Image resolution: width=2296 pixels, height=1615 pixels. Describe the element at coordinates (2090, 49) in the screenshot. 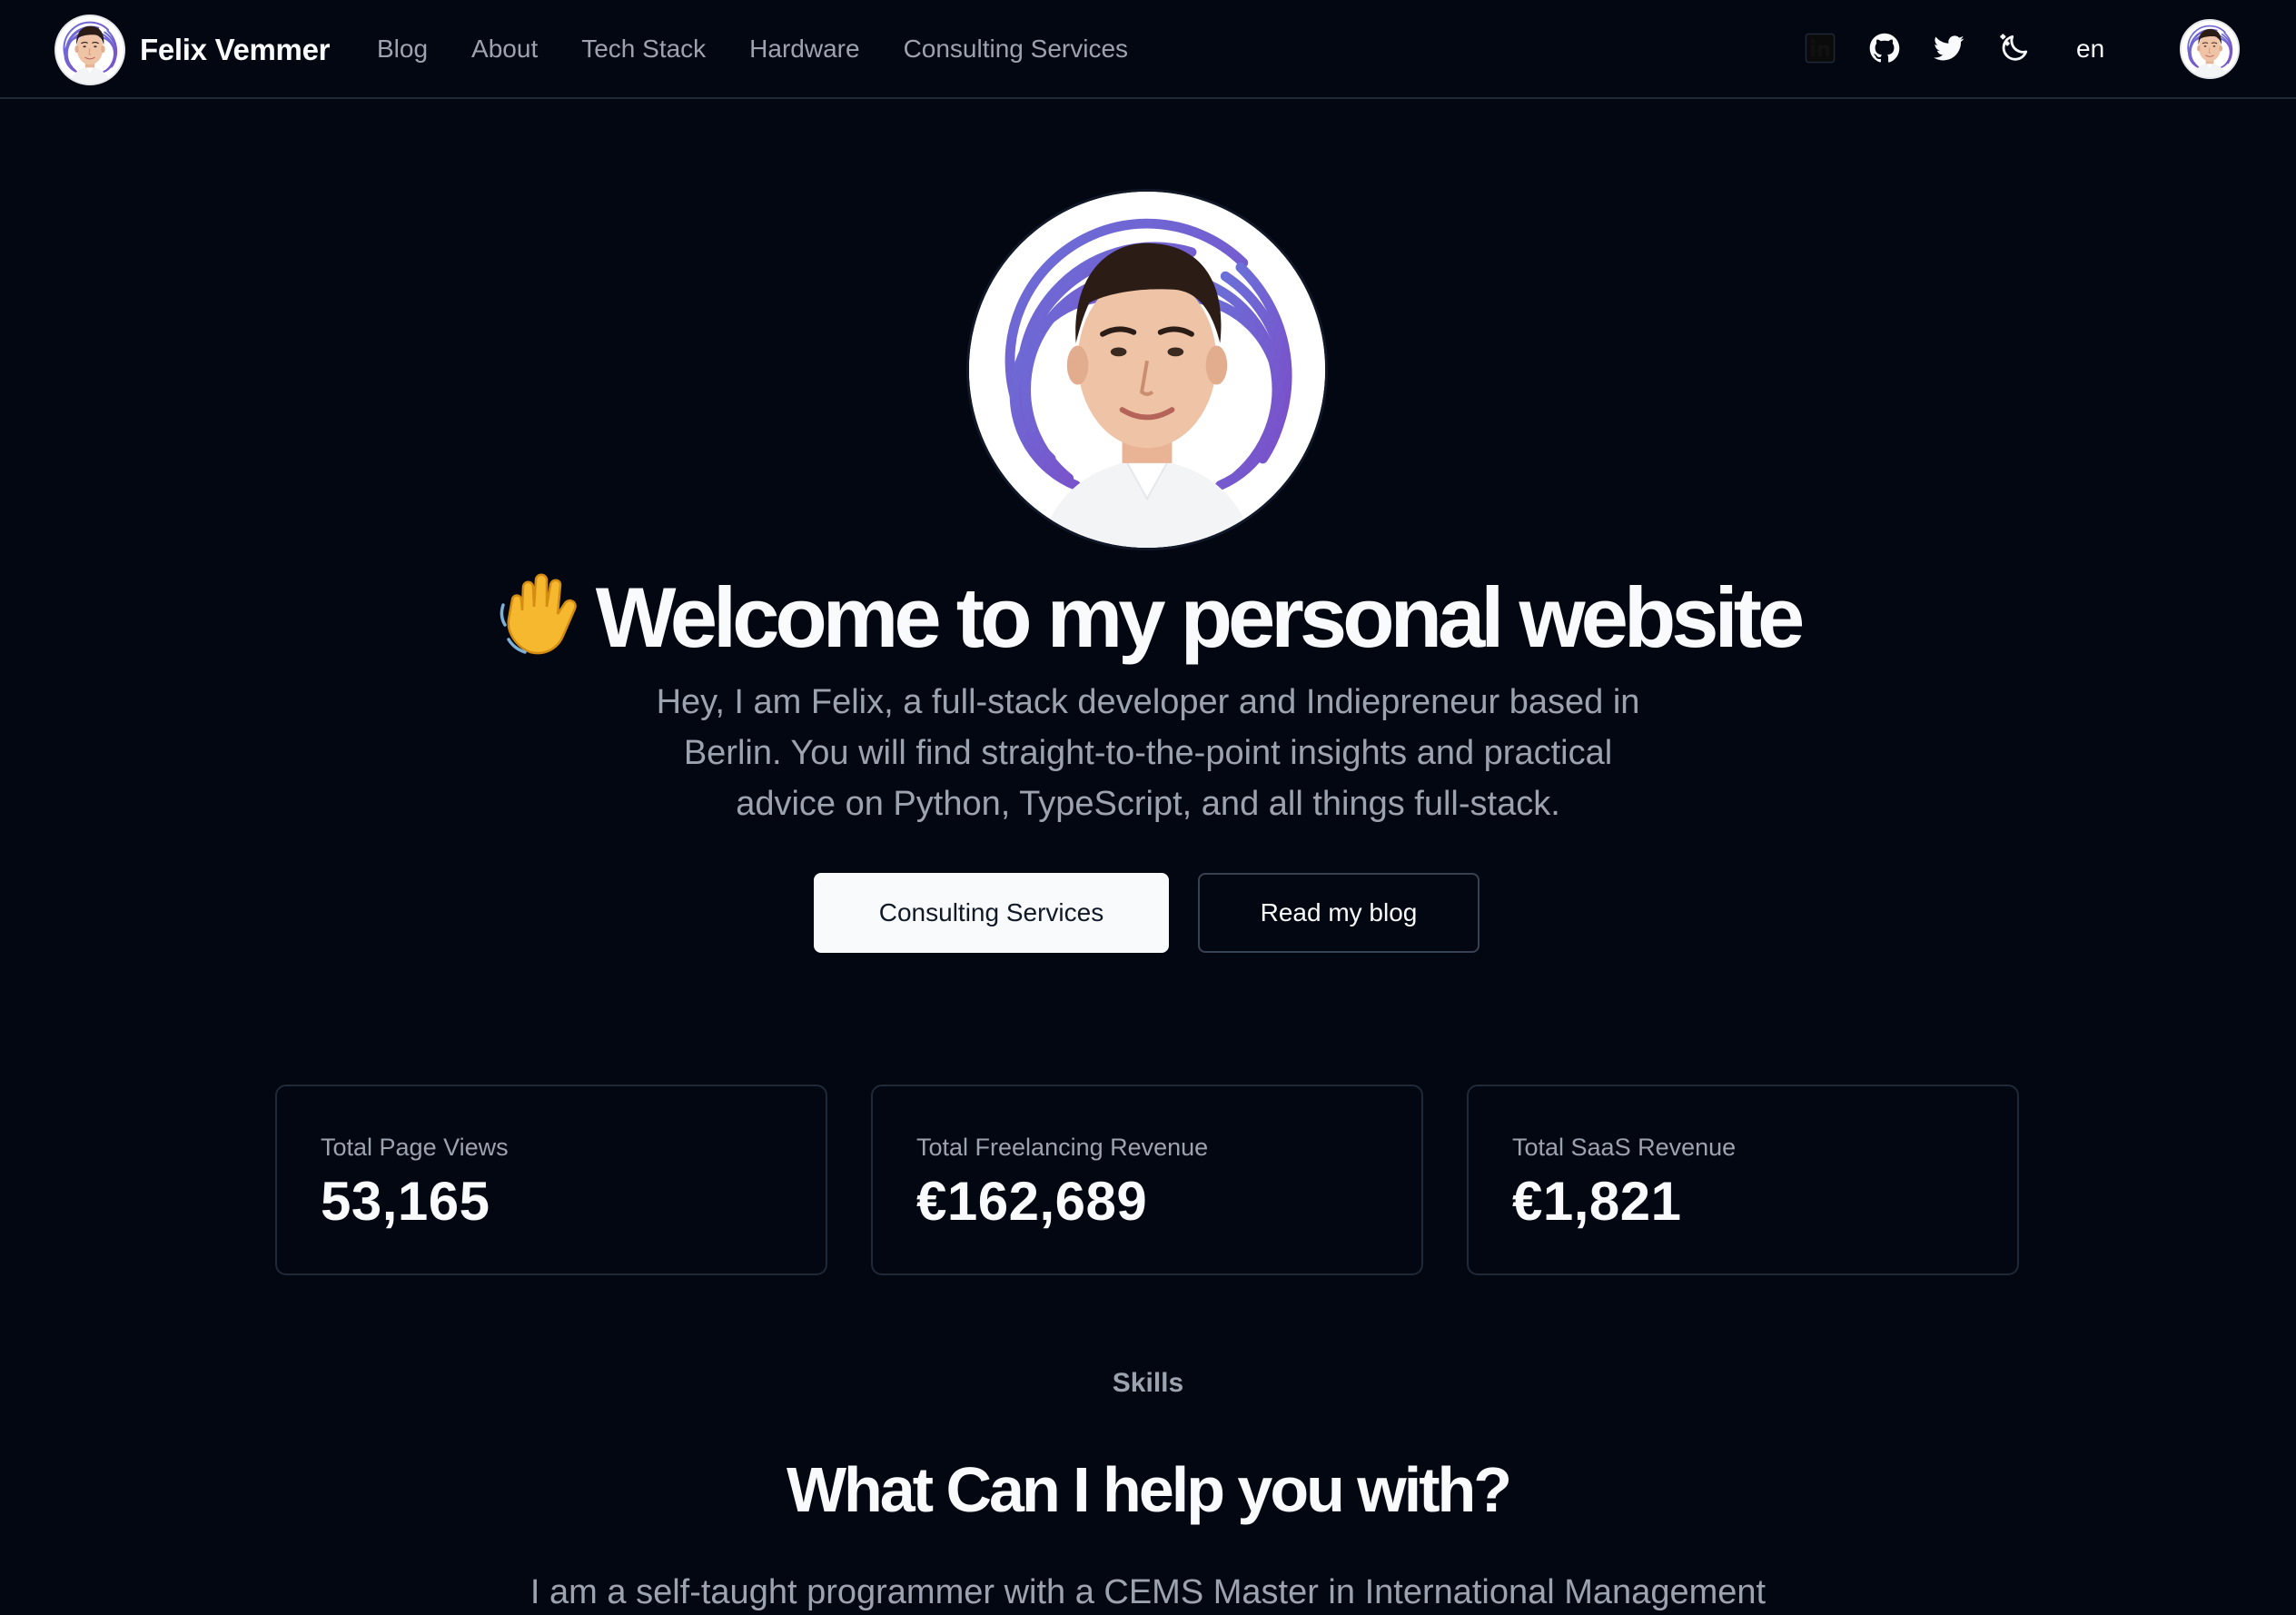

I see `language-switcher: en` at that location.